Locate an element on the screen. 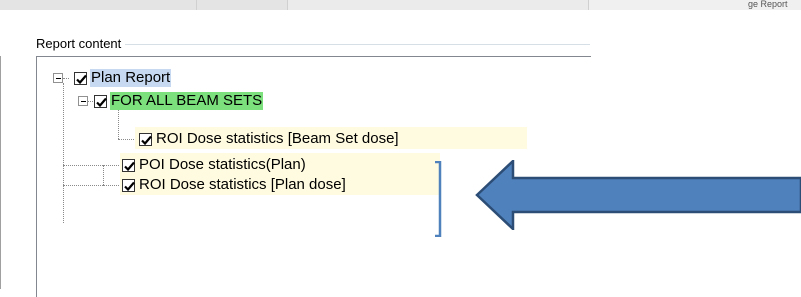  report-content-group-title: Report content is located at coordinates (79, 43).